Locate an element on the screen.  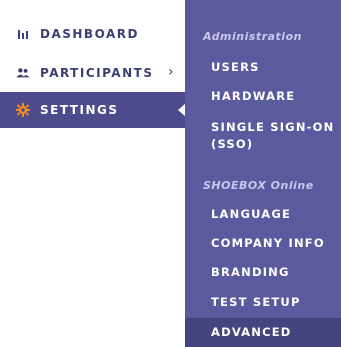
nav-label: PARTICIPANTS is located at coordinates (97, 73).